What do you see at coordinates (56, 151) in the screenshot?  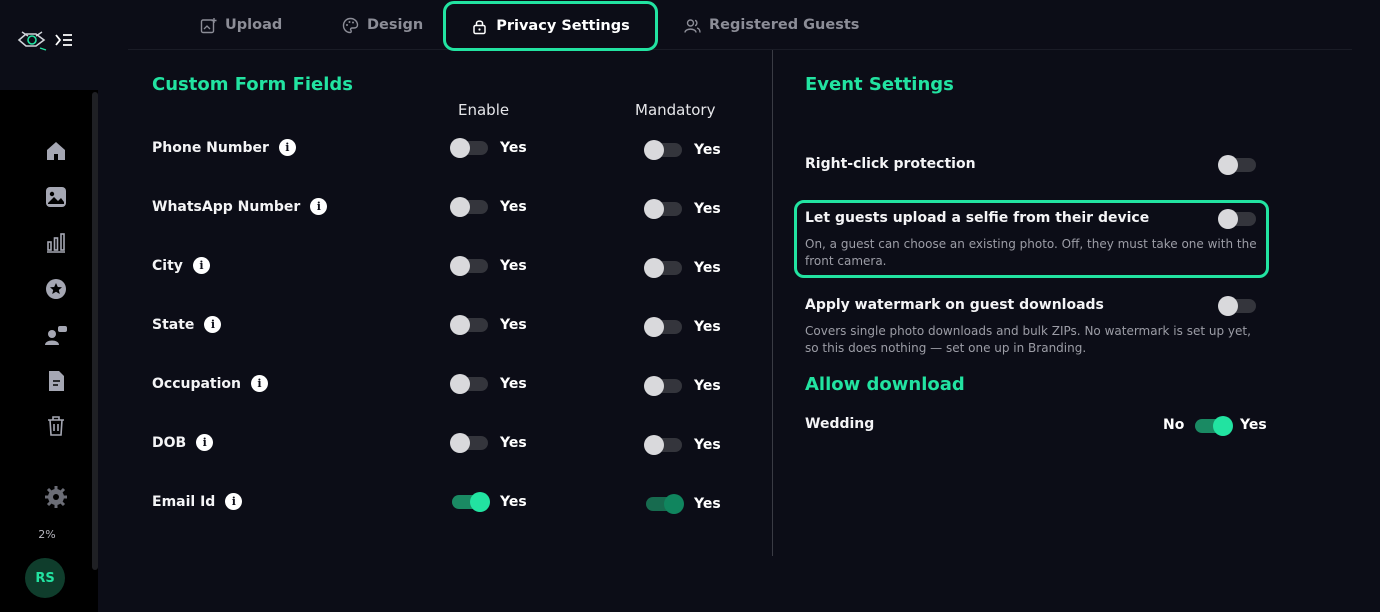 I see `home-icon` at bounding box center [56, 151].